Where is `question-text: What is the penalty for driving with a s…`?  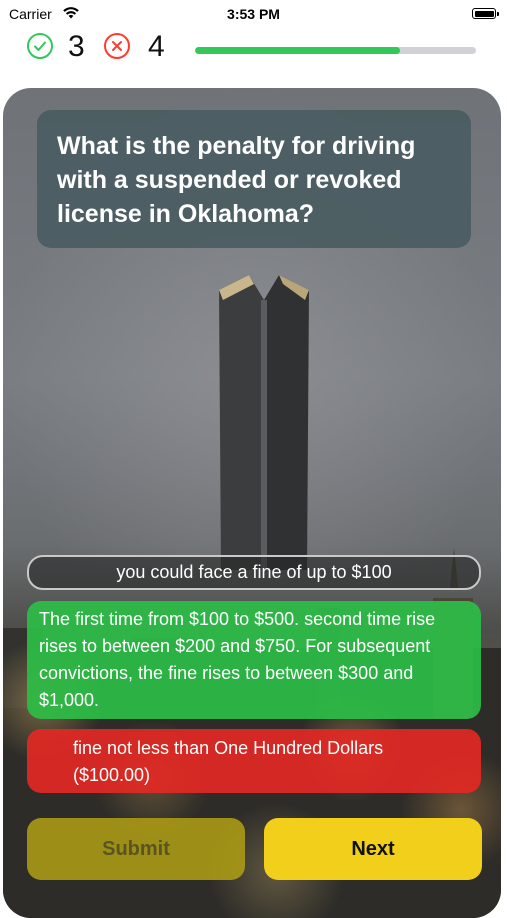
question-text: What is the penalty for driving with a s… is located at coordinates (236, 180).